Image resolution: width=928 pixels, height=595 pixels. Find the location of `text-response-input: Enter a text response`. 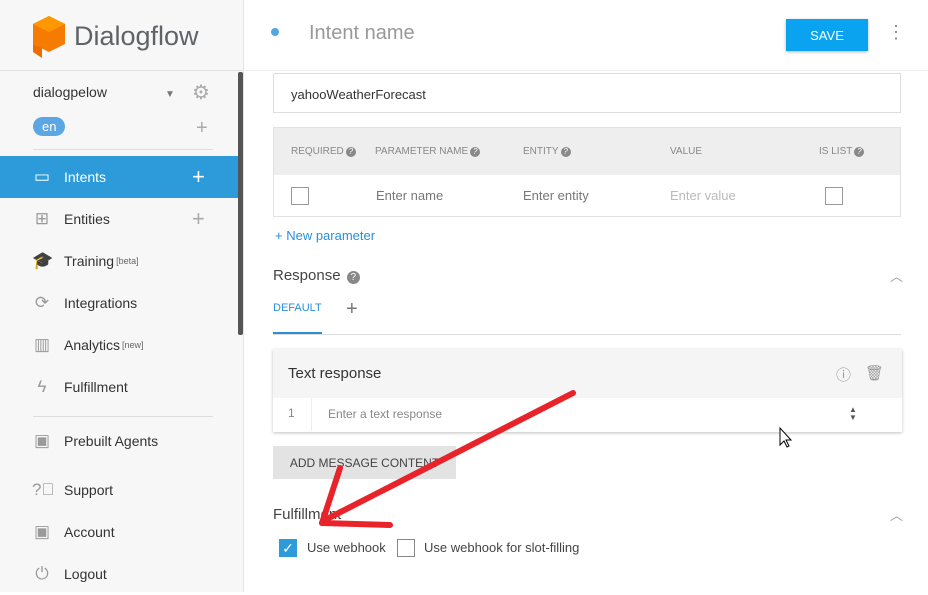

text-response-input: Enter a text response is located at coordinates (588, 414).